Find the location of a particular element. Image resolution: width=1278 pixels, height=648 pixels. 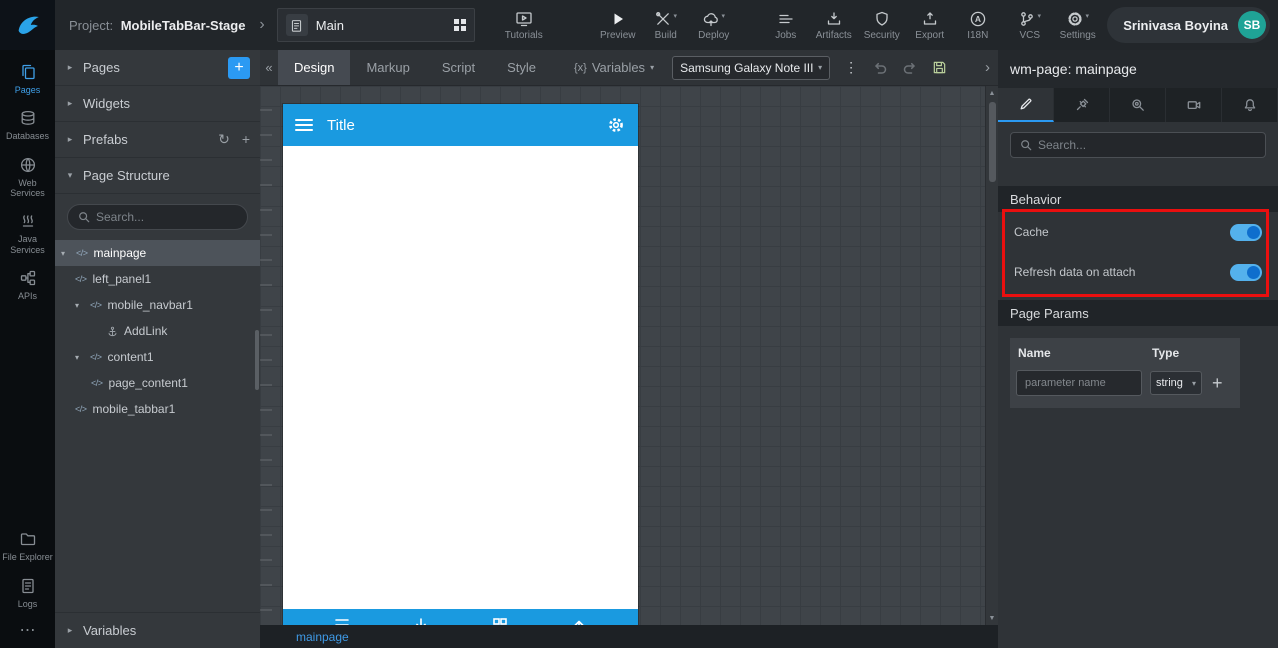

rail-more-button: ⋯ is located at coordinates (28, 629).